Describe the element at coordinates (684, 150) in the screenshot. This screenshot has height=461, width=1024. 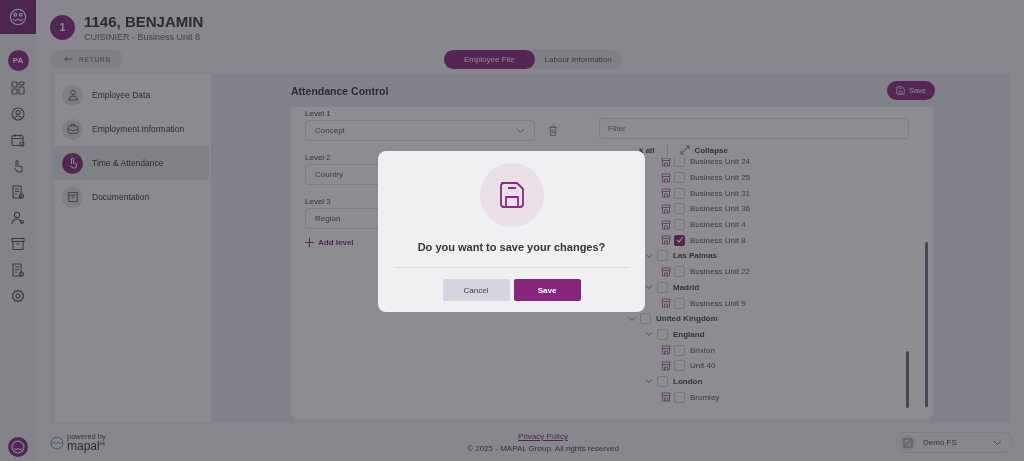
I see `expand-arrows-icon` at that location.